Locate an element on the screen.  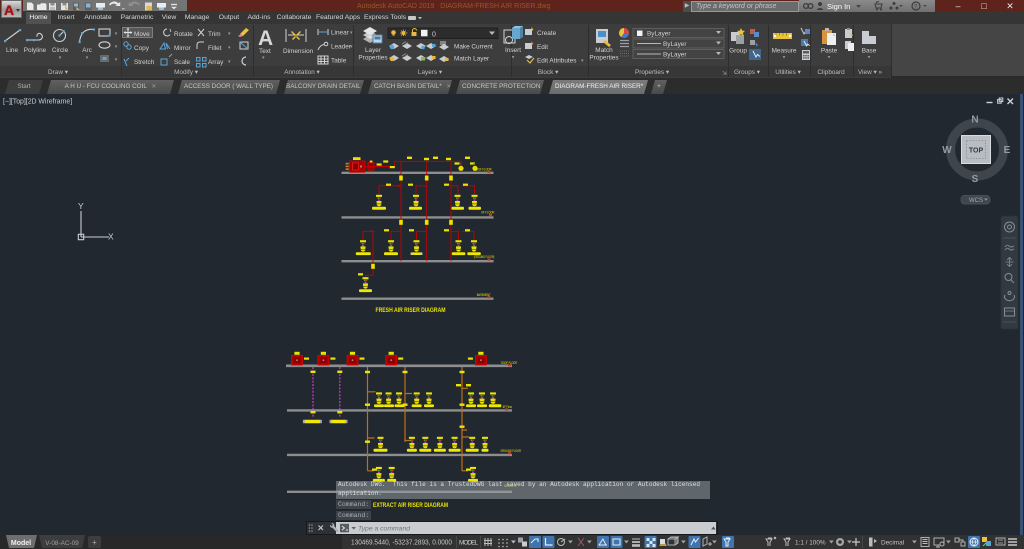
svg-text: Create is located at coordinates (547, 33).